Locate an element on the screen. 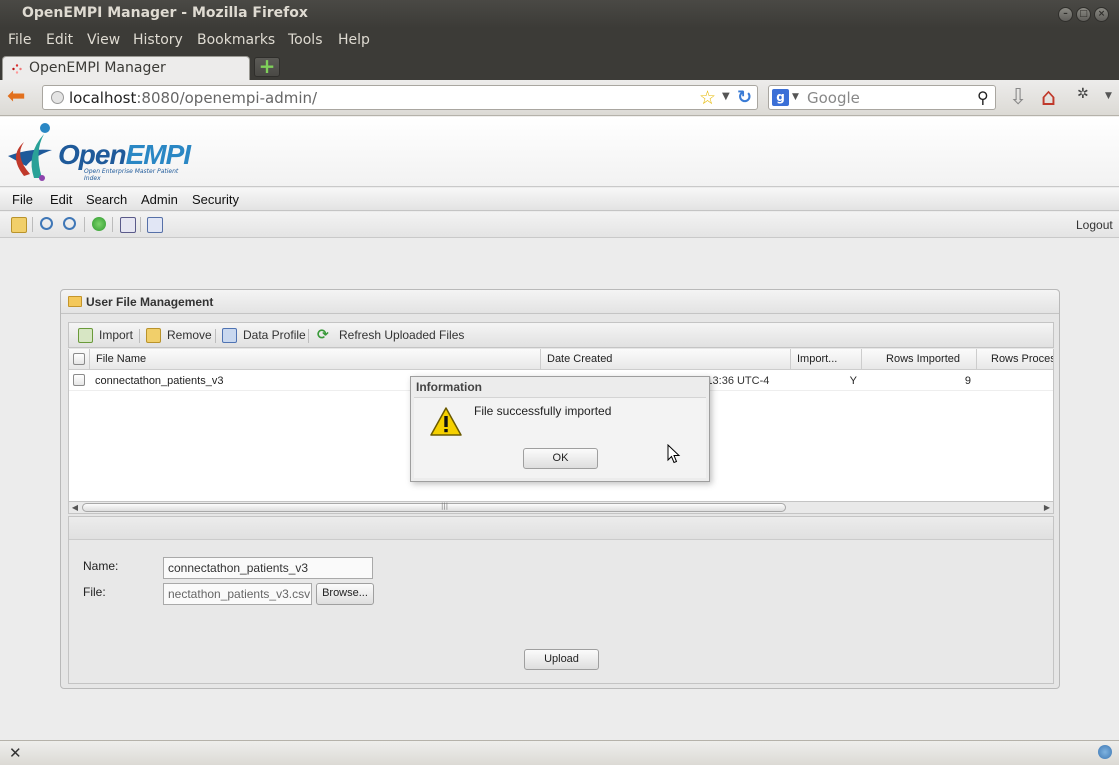 The image size is (1119, 765). reload-icon: ↻ is located at coordinates (744, 97).